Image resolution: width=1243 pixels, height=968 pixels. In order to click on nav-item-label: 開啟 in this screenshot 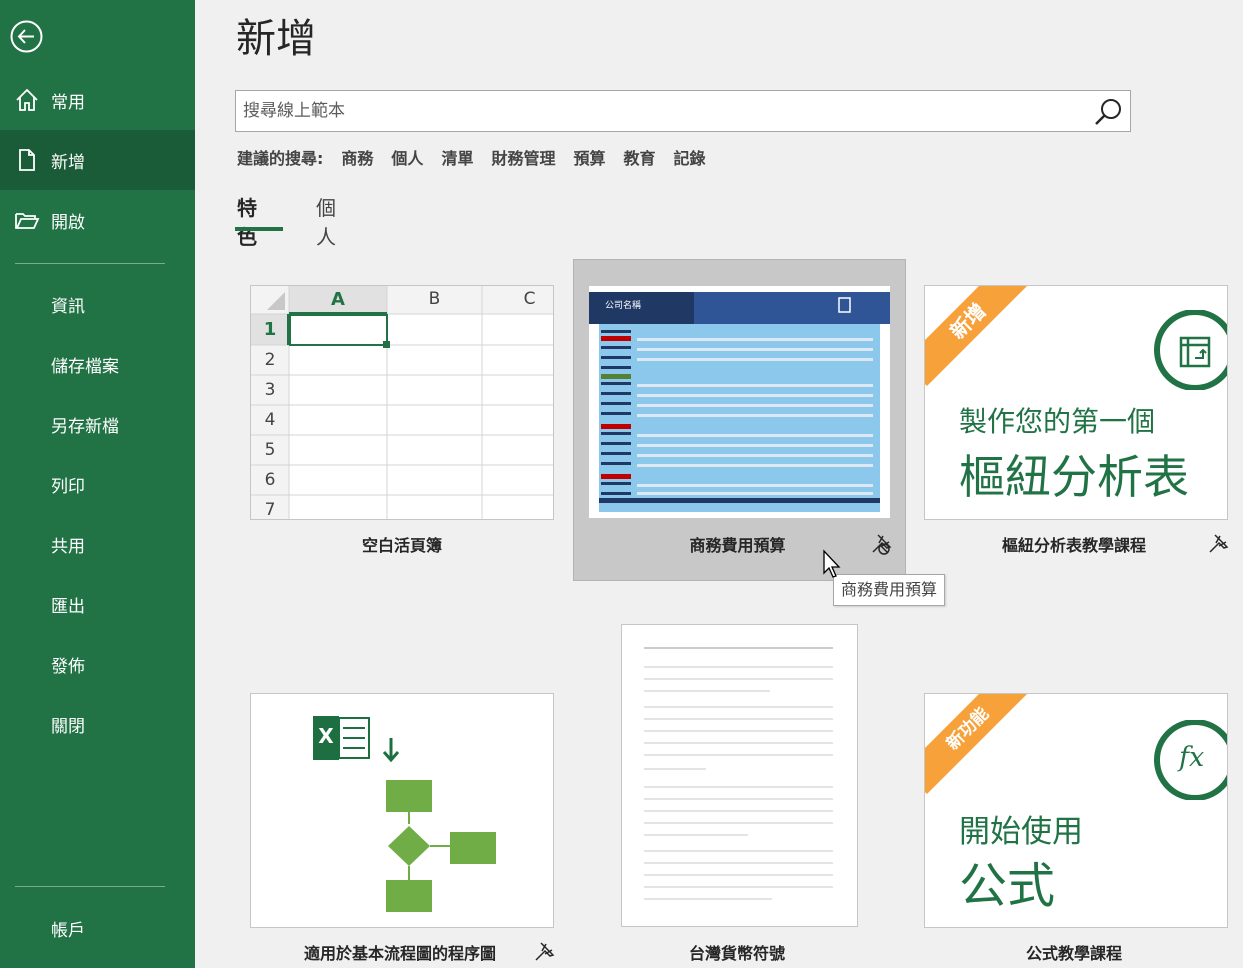, I will do `click(68, 222)`.